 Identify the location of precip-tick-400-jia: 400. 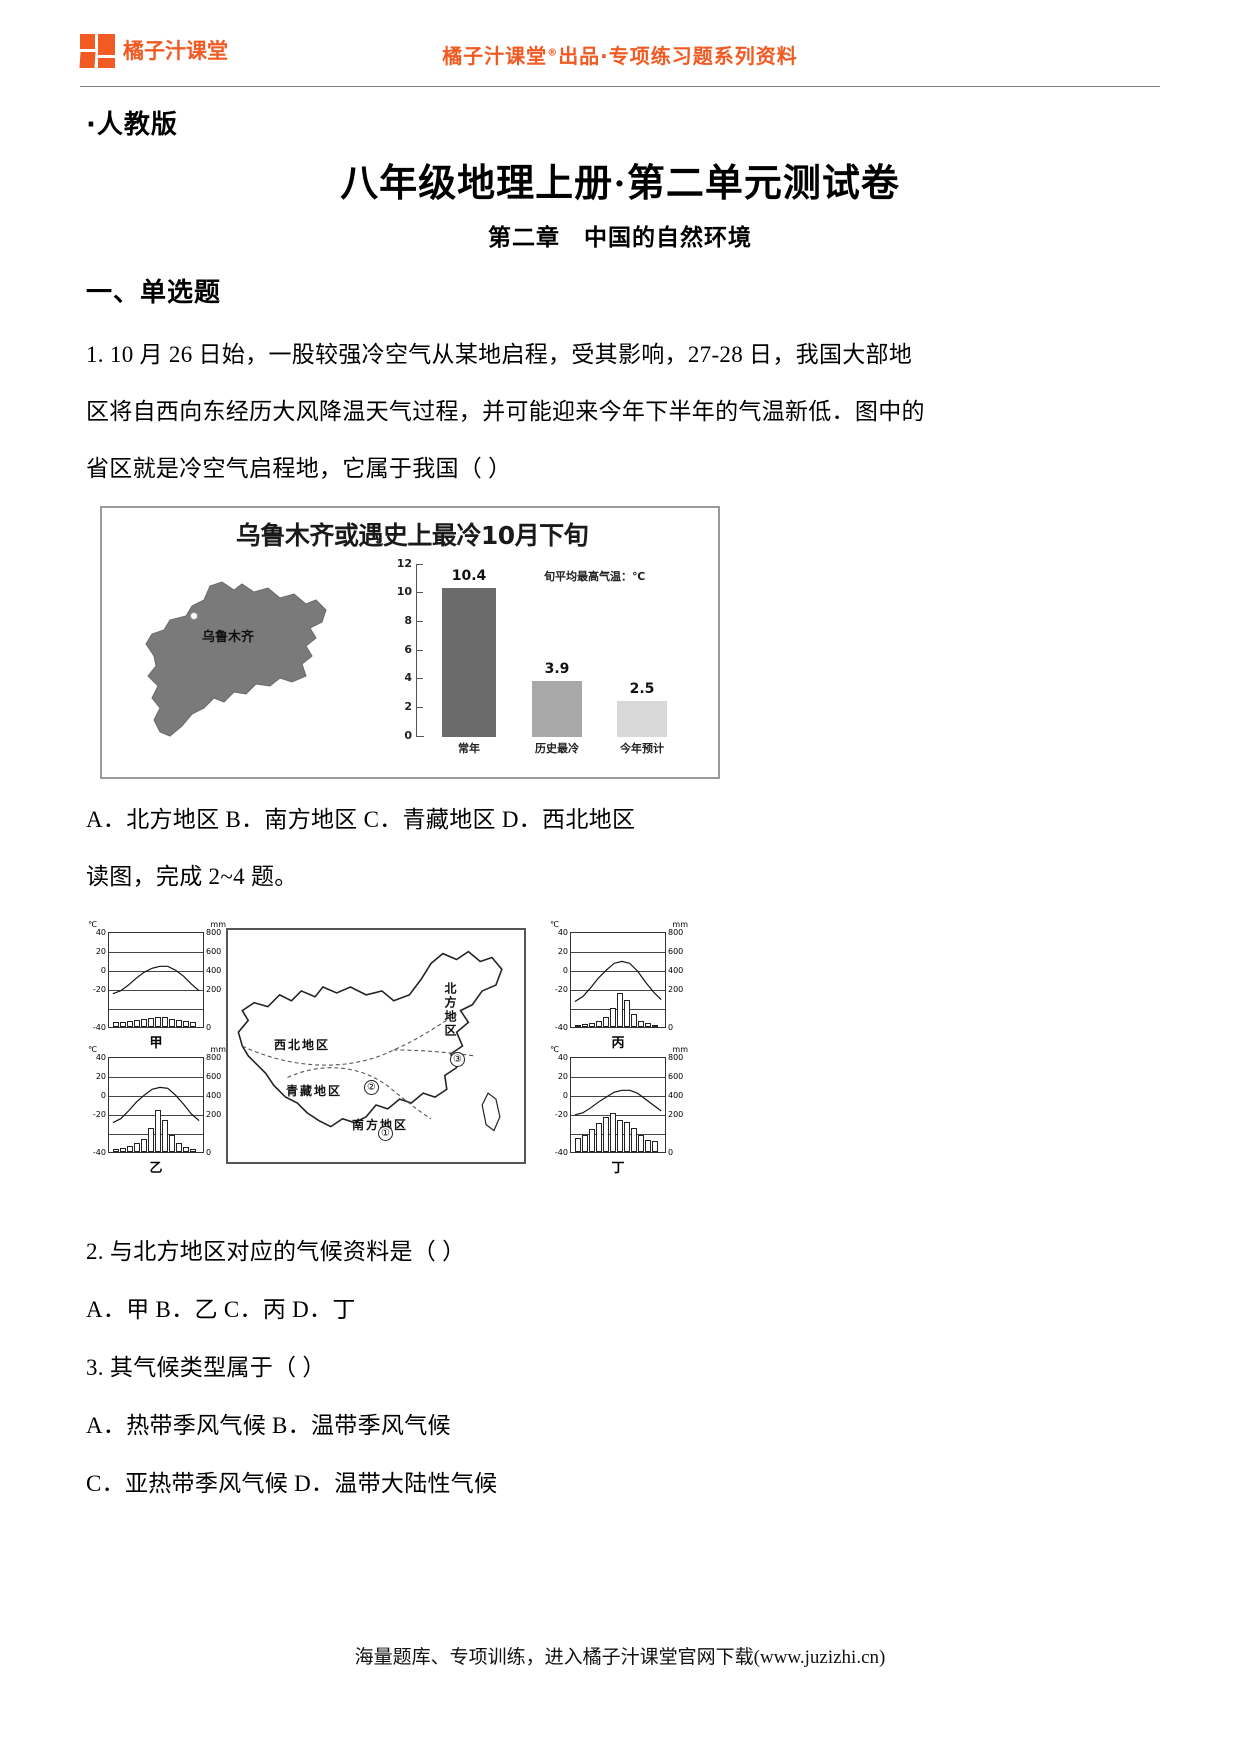
(214, 970).